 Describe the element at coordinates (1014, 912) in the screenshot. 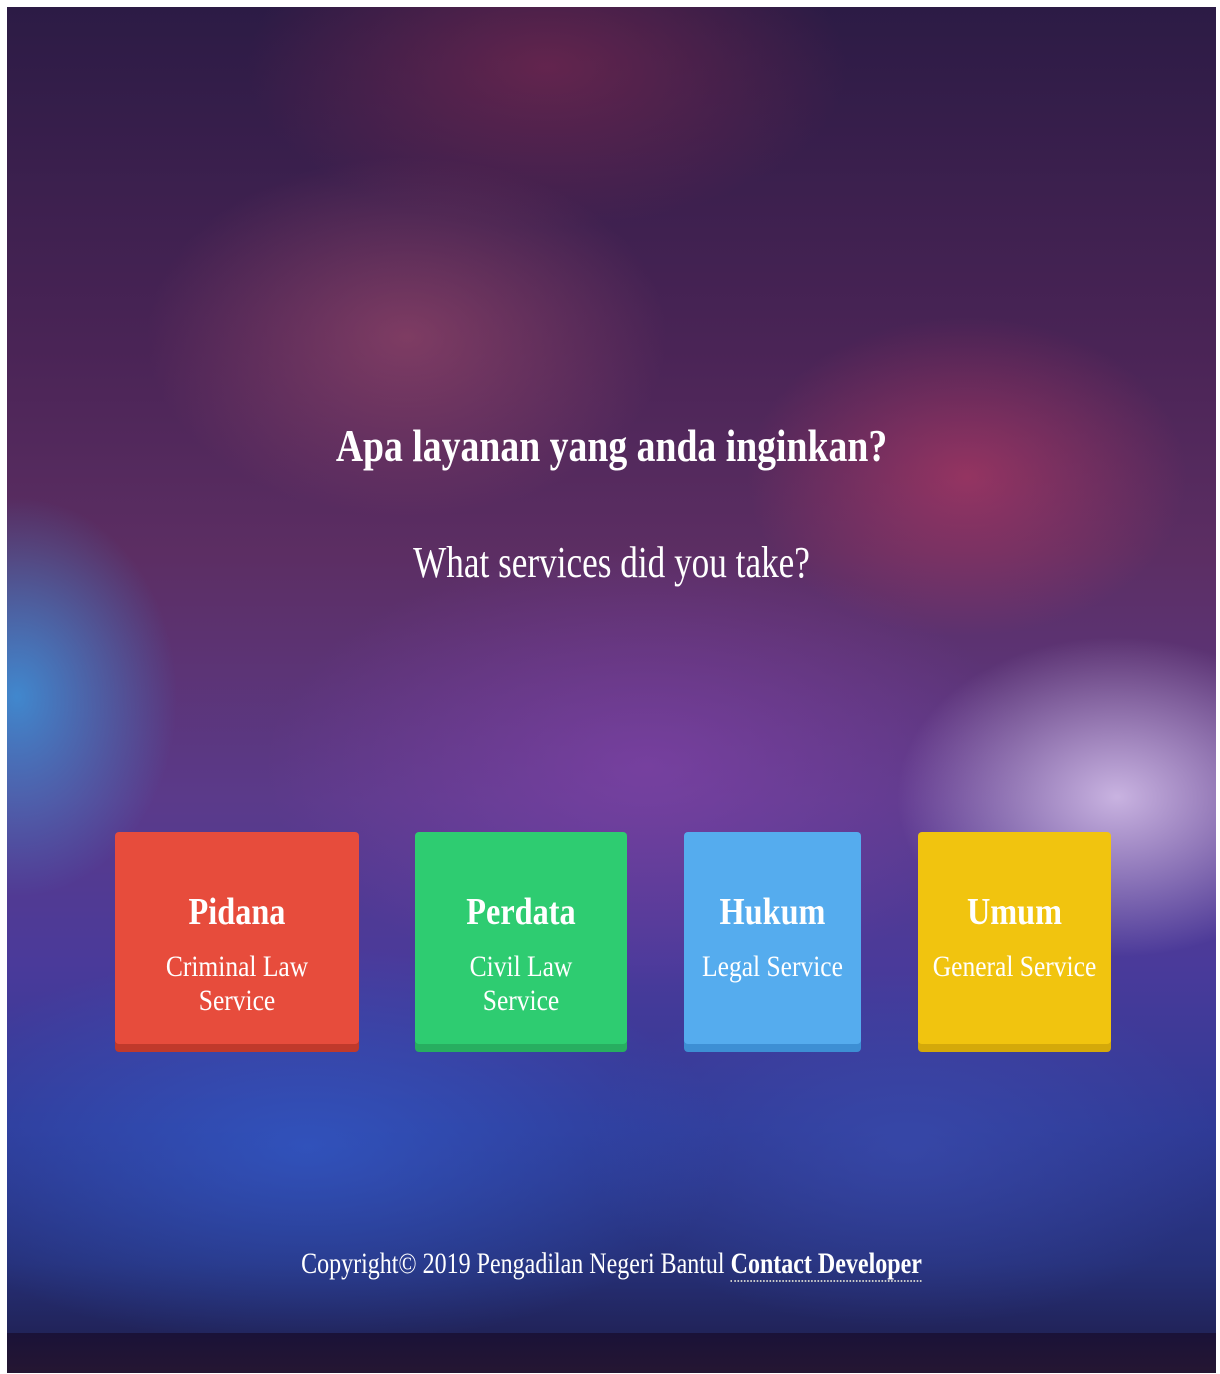

I see `service-card-title: Umum` at that location.